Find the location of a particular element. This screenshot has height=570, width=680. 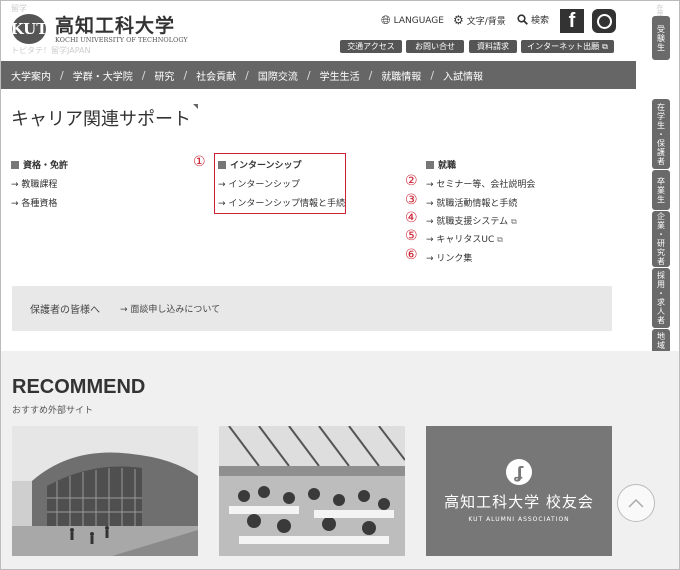

corner-mark-icon is located at coordinates (195, 106).